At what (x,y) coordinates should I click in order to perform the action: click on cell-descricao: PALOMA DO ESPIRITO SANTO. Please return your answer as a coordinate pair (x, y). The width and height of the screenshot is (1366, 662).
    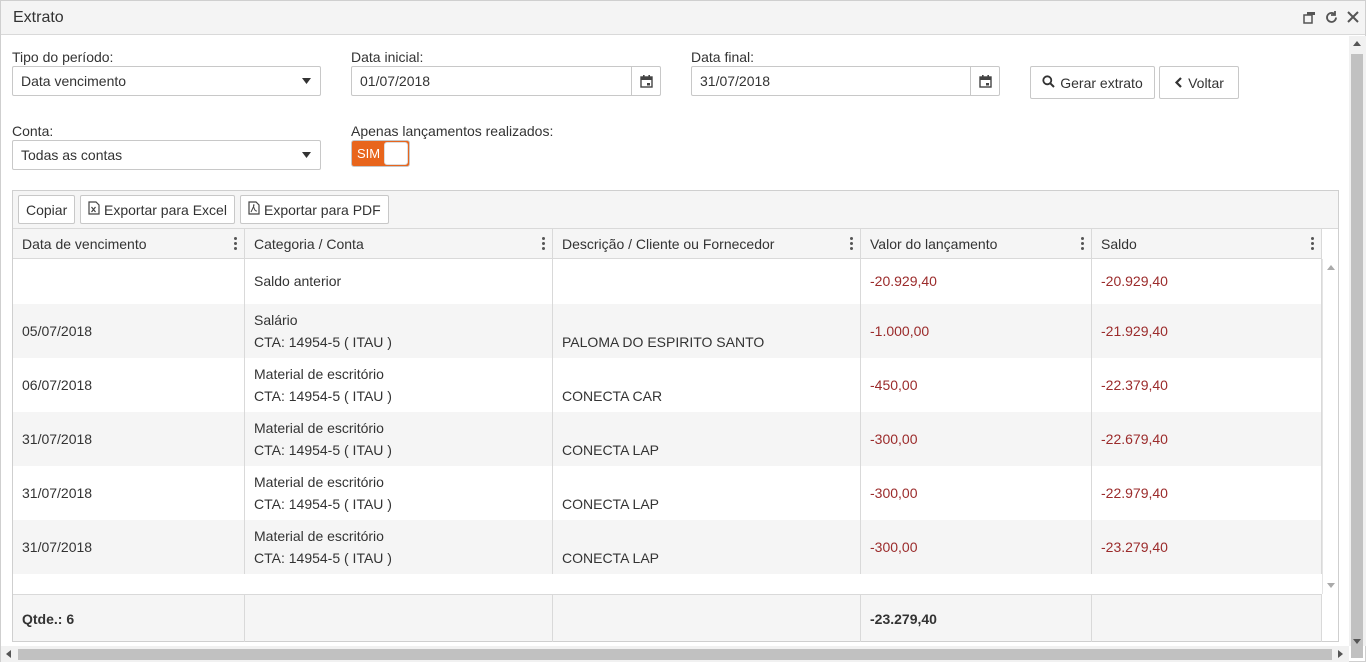
    Looking at the image, I should click on (707, 331).